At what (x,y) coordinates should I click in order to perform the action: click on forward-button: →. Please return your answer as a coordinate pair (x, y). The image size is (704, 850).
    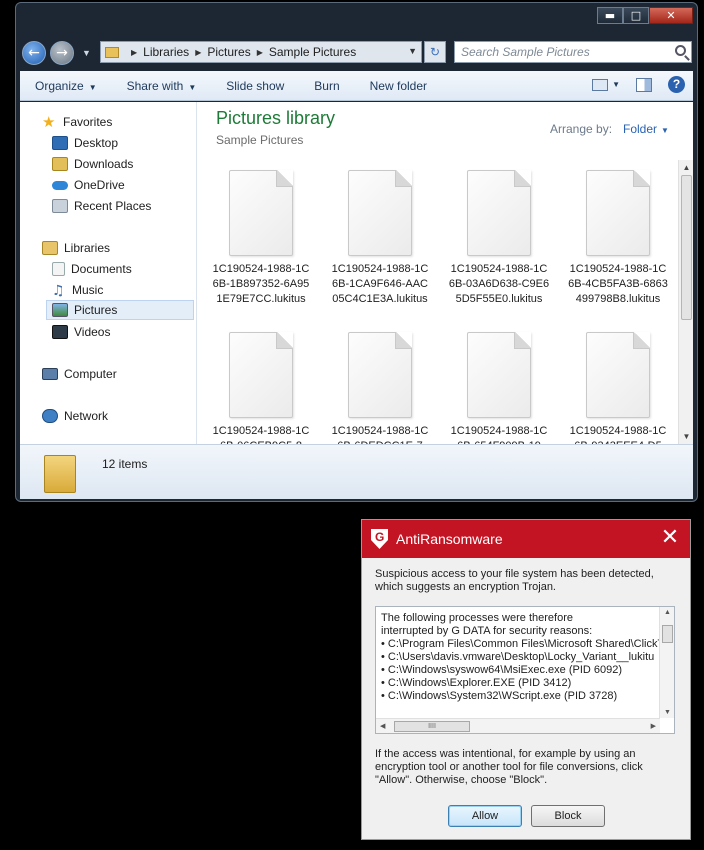
    Looking at the image, I should click on (62, 53).